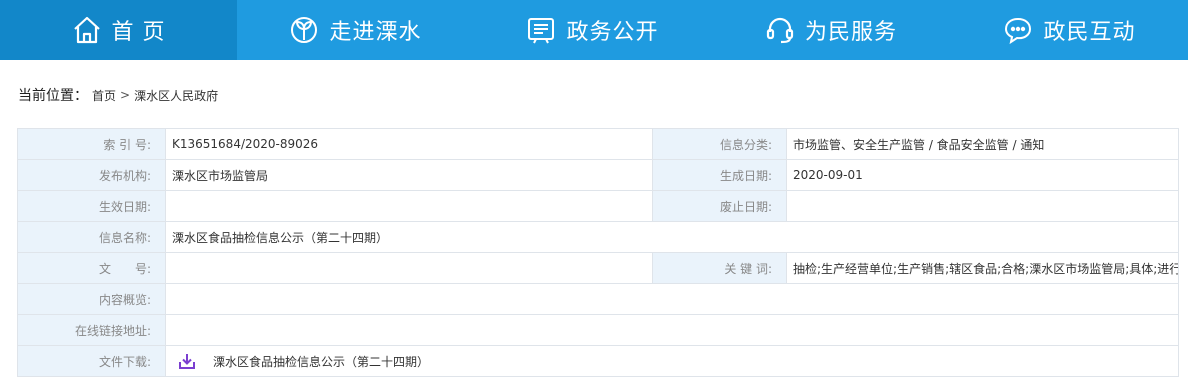 The height and width of the screenshot is (383, 1188). What do you see at coordinates (304, 30) in the screenshot?
I see `sprout-icon` at bounding box center [304, 30].